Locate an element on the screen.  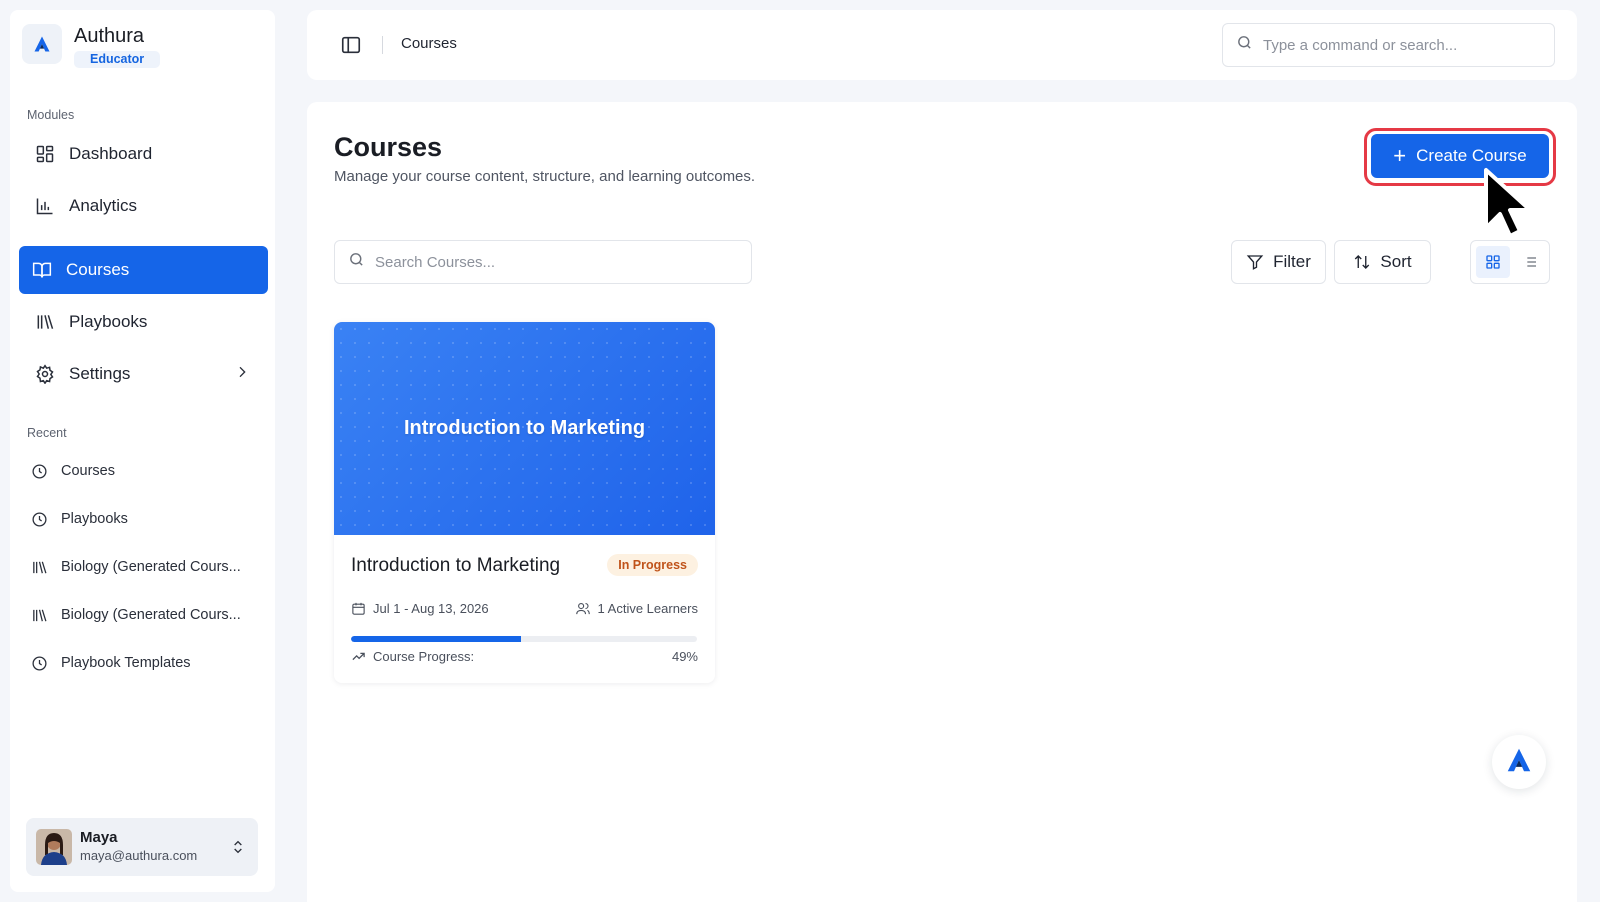
sidebar-item-label: Settings is located at coordinates (100, 373).